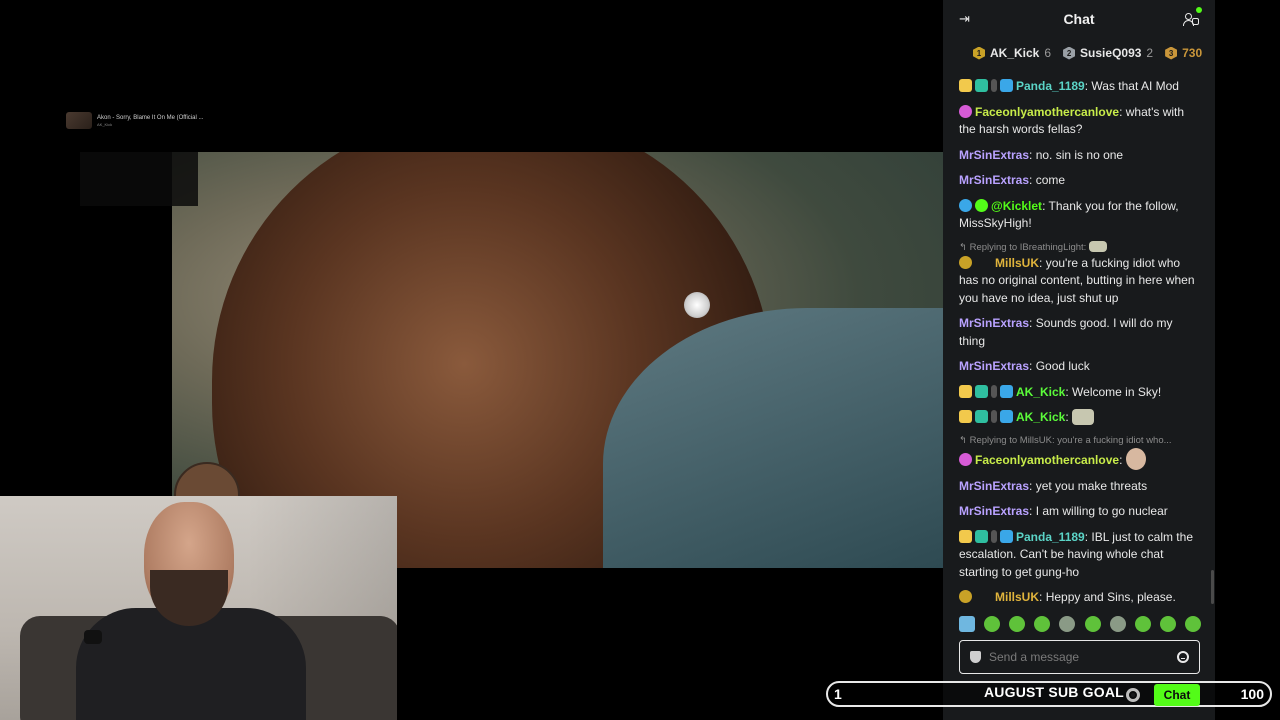 The height and width of the screenshot is (720, 1280). Describe the element at coordinates (1097, 246) in the screenshot. I see `reply-emote-icon` at that location.